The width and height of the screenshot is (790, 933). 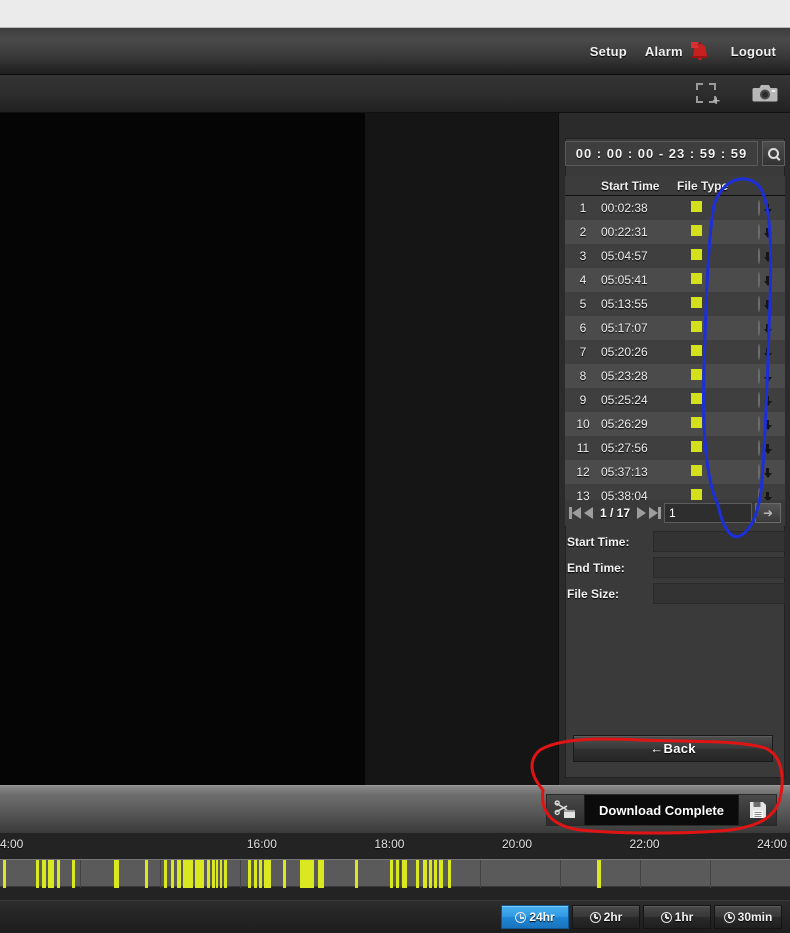 What do you see at coordinates (768, 513) in the screenshot?
I see `go-arrow-icon: ➜` at bounding box center [768, 513].